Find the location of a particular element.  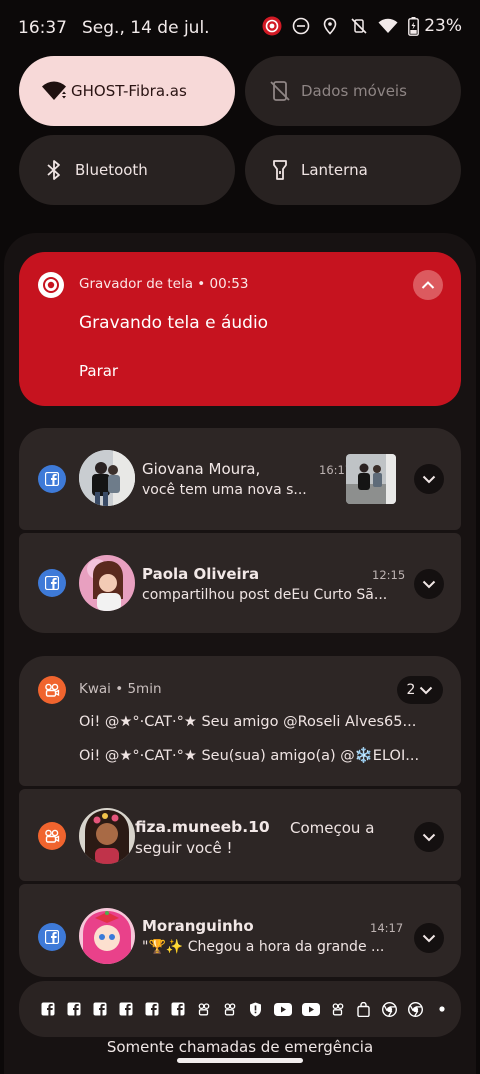

group-count-button: 2 is located at coordinates (420, 690).